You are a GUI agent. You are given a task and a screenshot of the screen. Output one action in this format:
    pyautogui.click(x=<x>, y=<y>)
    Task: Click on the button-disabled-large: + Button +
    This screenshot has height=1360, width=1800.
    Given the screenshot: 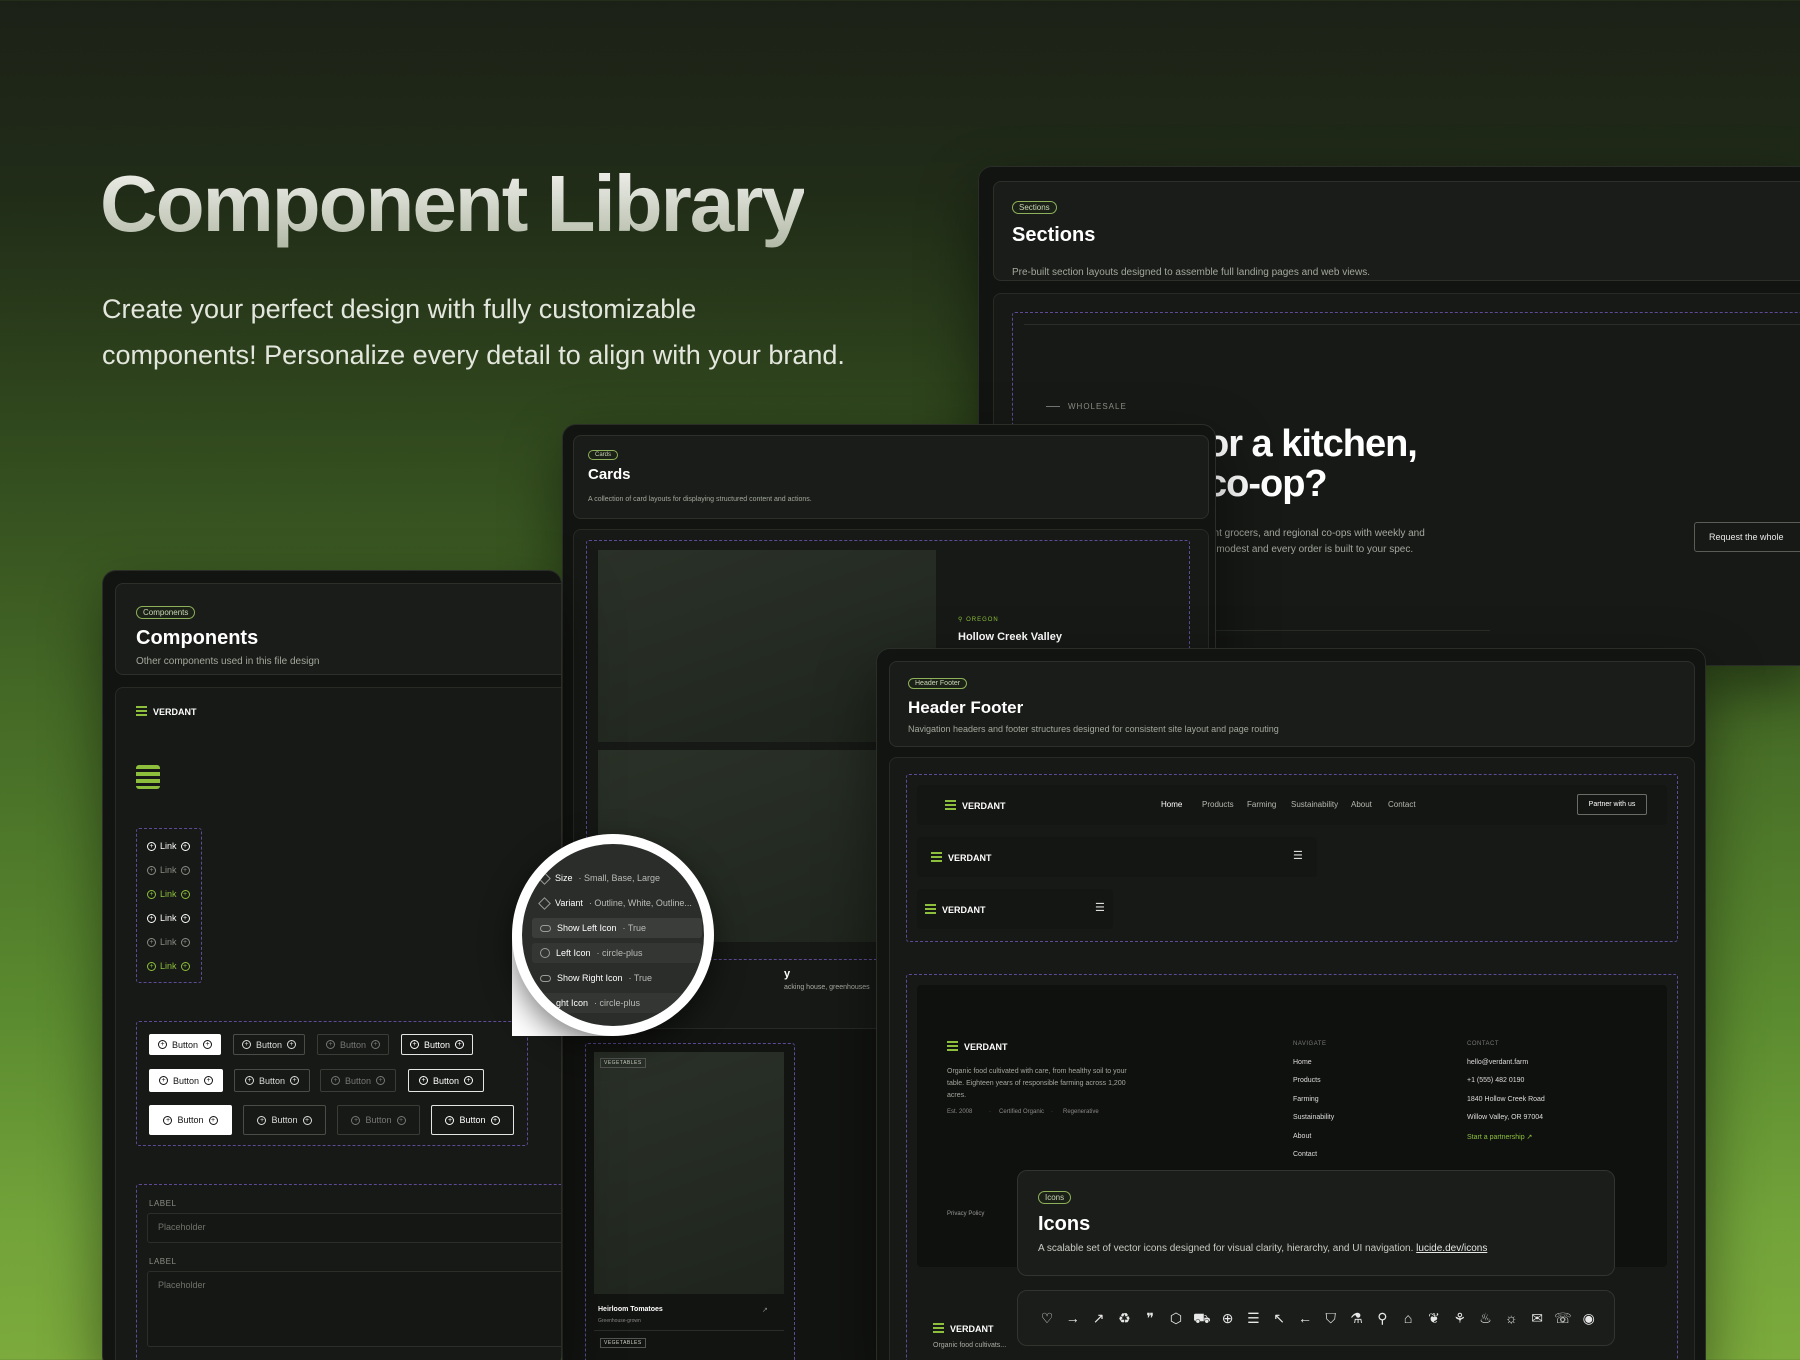 What is the action you would take?
    pyautogui.click(x=378, y=1120)
    